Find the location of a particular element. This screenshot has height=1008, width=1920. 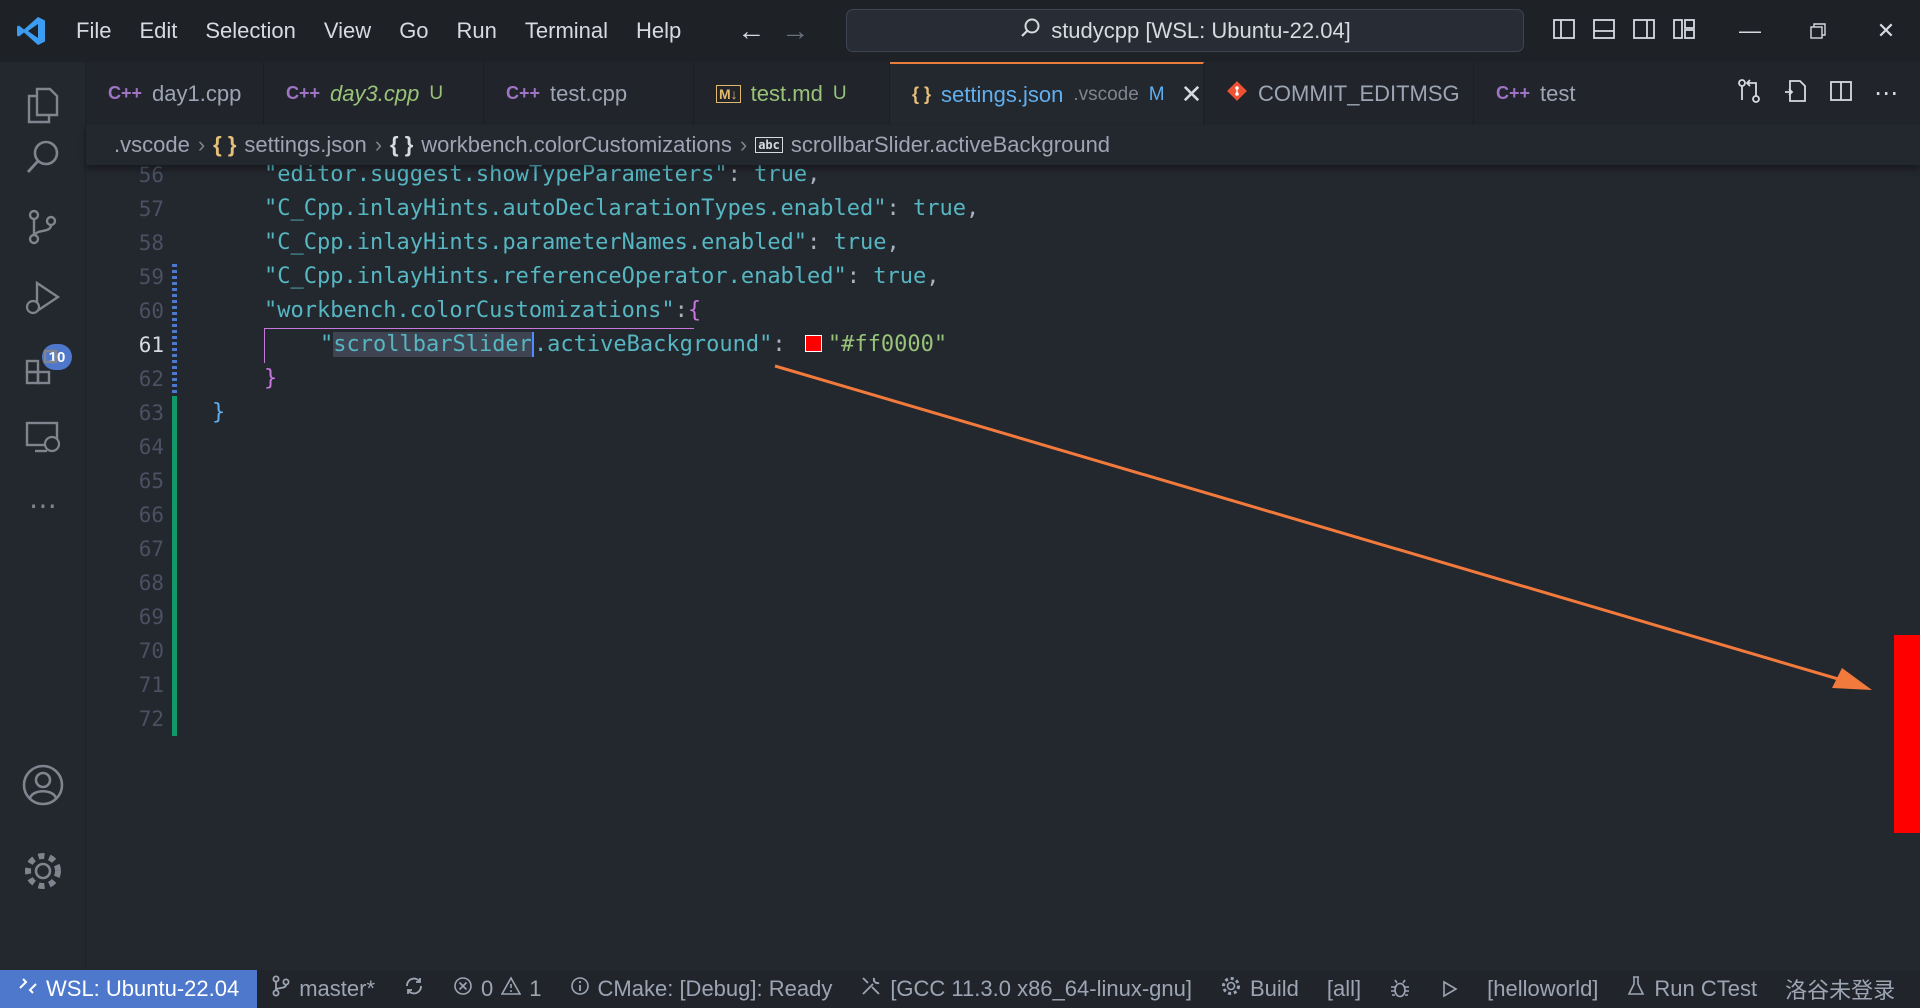

sync-icon is located at coordinates (414, 989).